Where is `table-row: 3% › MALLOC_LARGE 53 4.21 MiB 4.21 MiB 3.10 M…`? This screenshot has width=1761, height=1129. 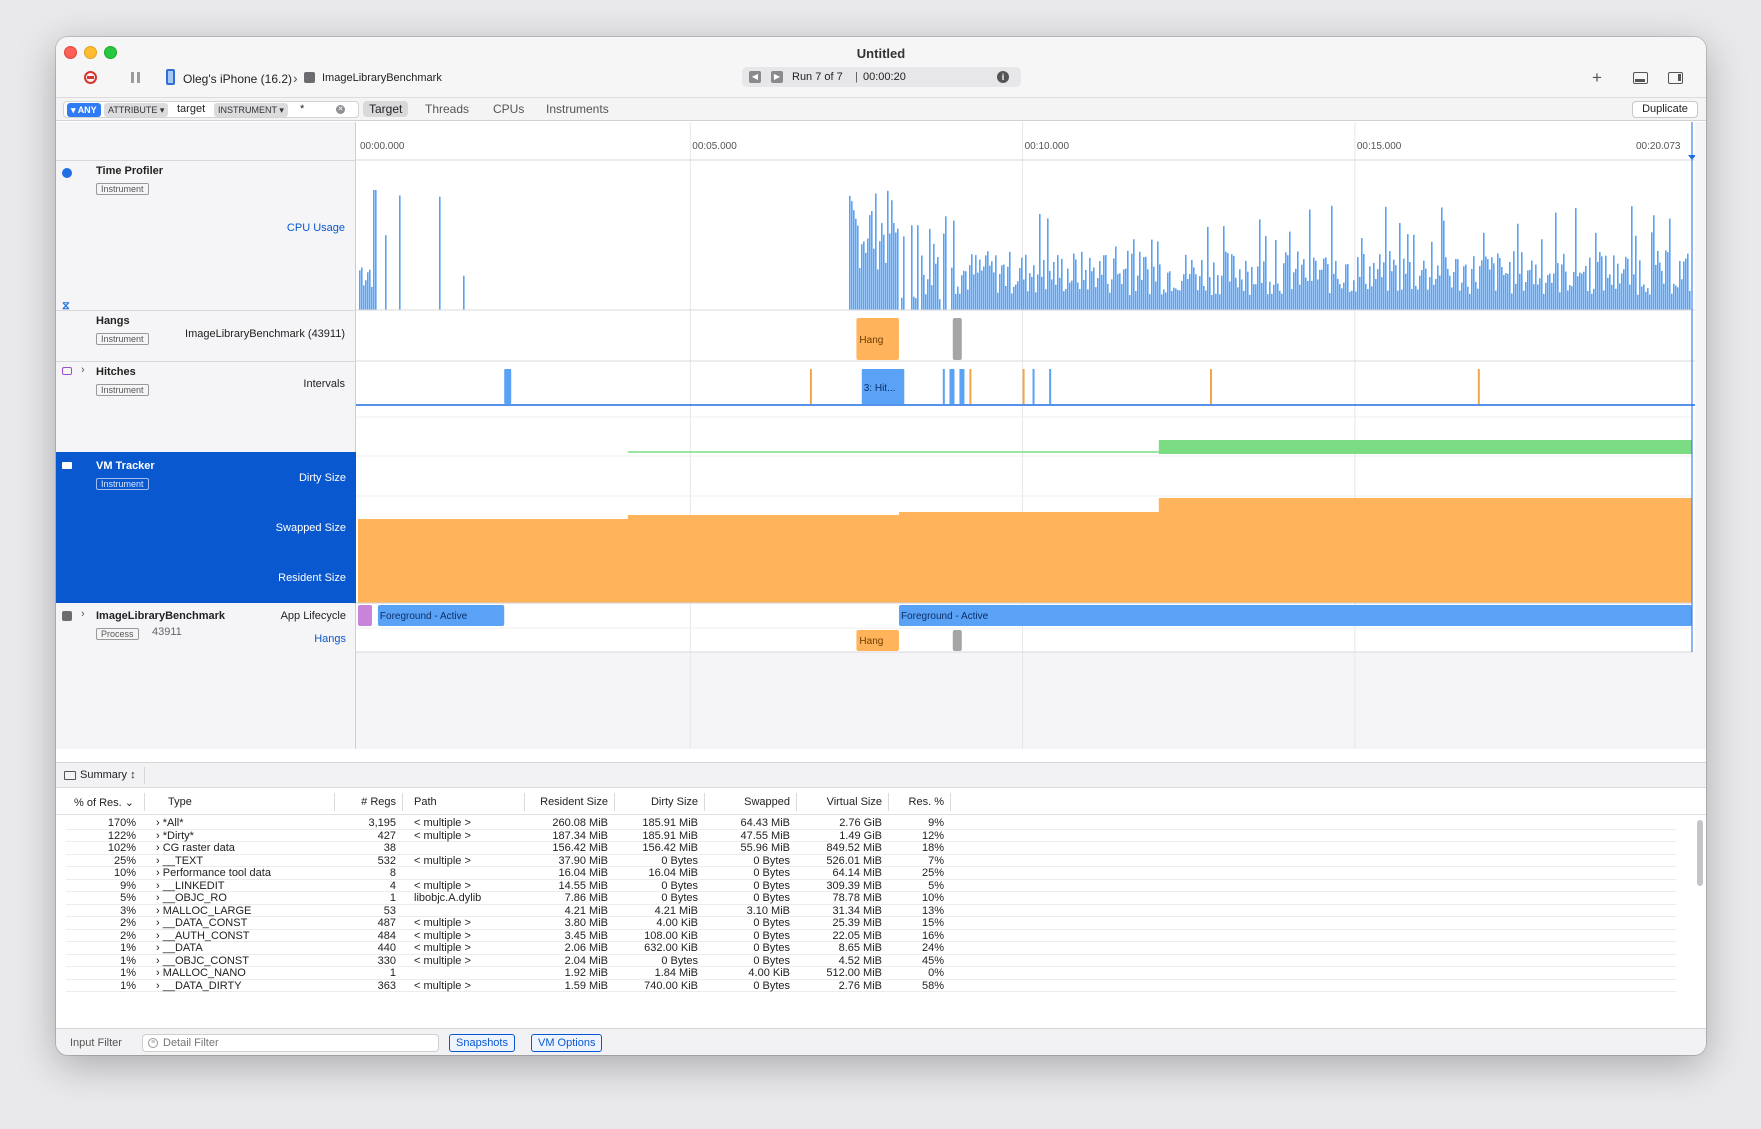
table-row: 3% › MALLOC_LARGE 53 4.21 MiB 4.21 MiB 3.10 M… is located at coordinates (871, 910).